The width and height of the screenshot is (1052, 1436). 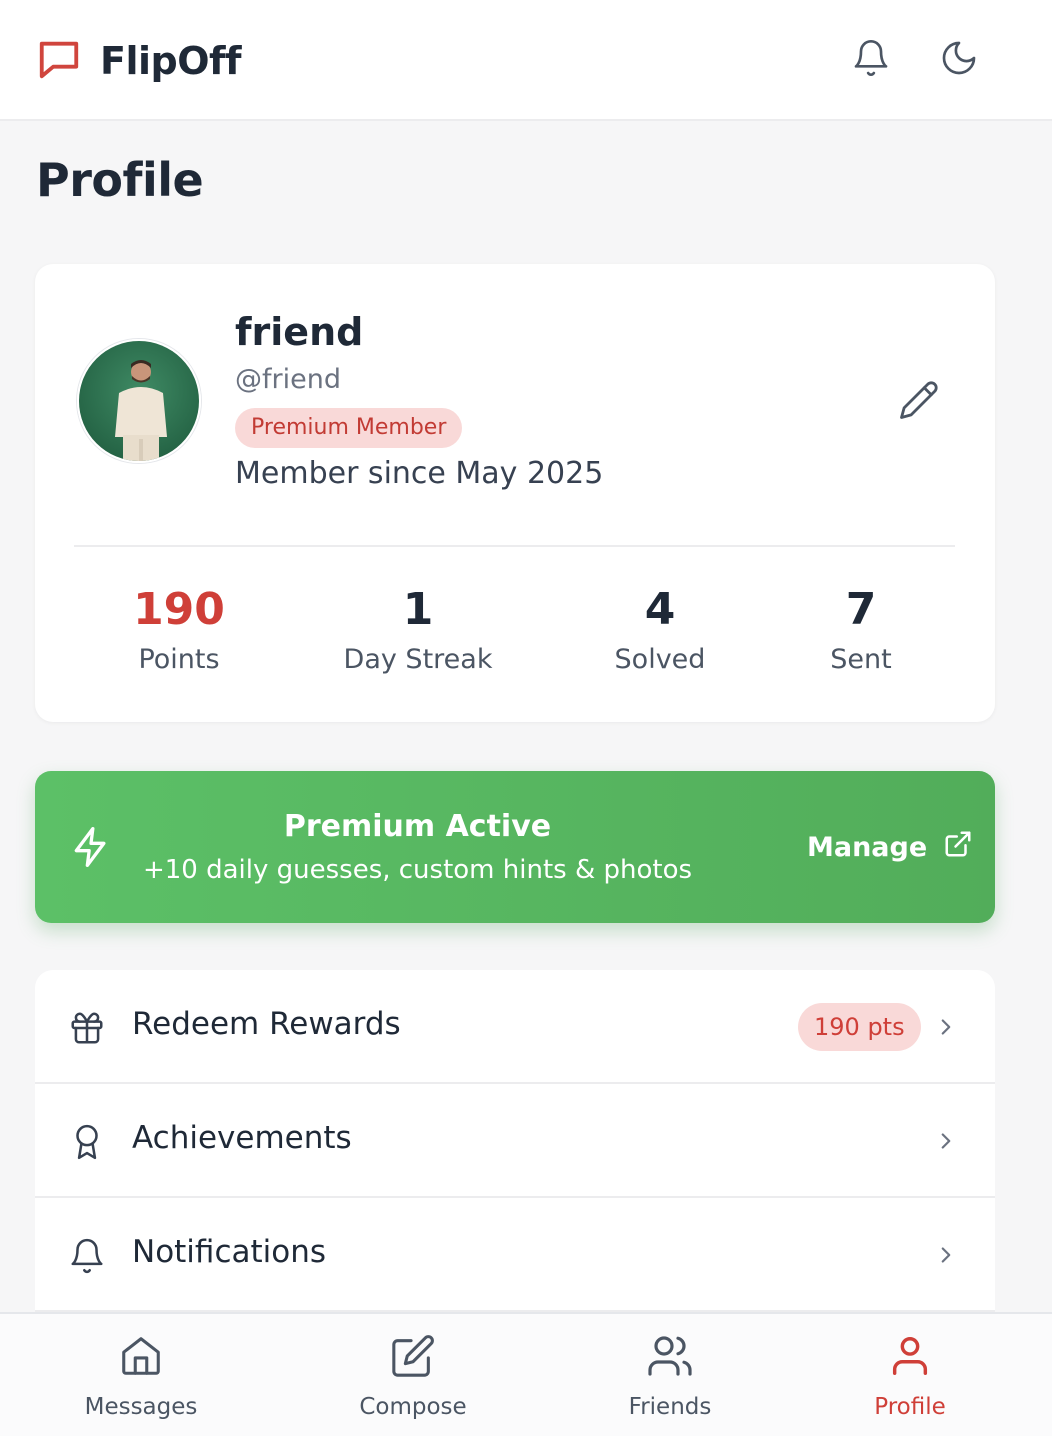 What do you see at coordinates (349, 428) in the screenshot?
I see `premium-member-badge: Premium Member` at bounding box center [349, 428].